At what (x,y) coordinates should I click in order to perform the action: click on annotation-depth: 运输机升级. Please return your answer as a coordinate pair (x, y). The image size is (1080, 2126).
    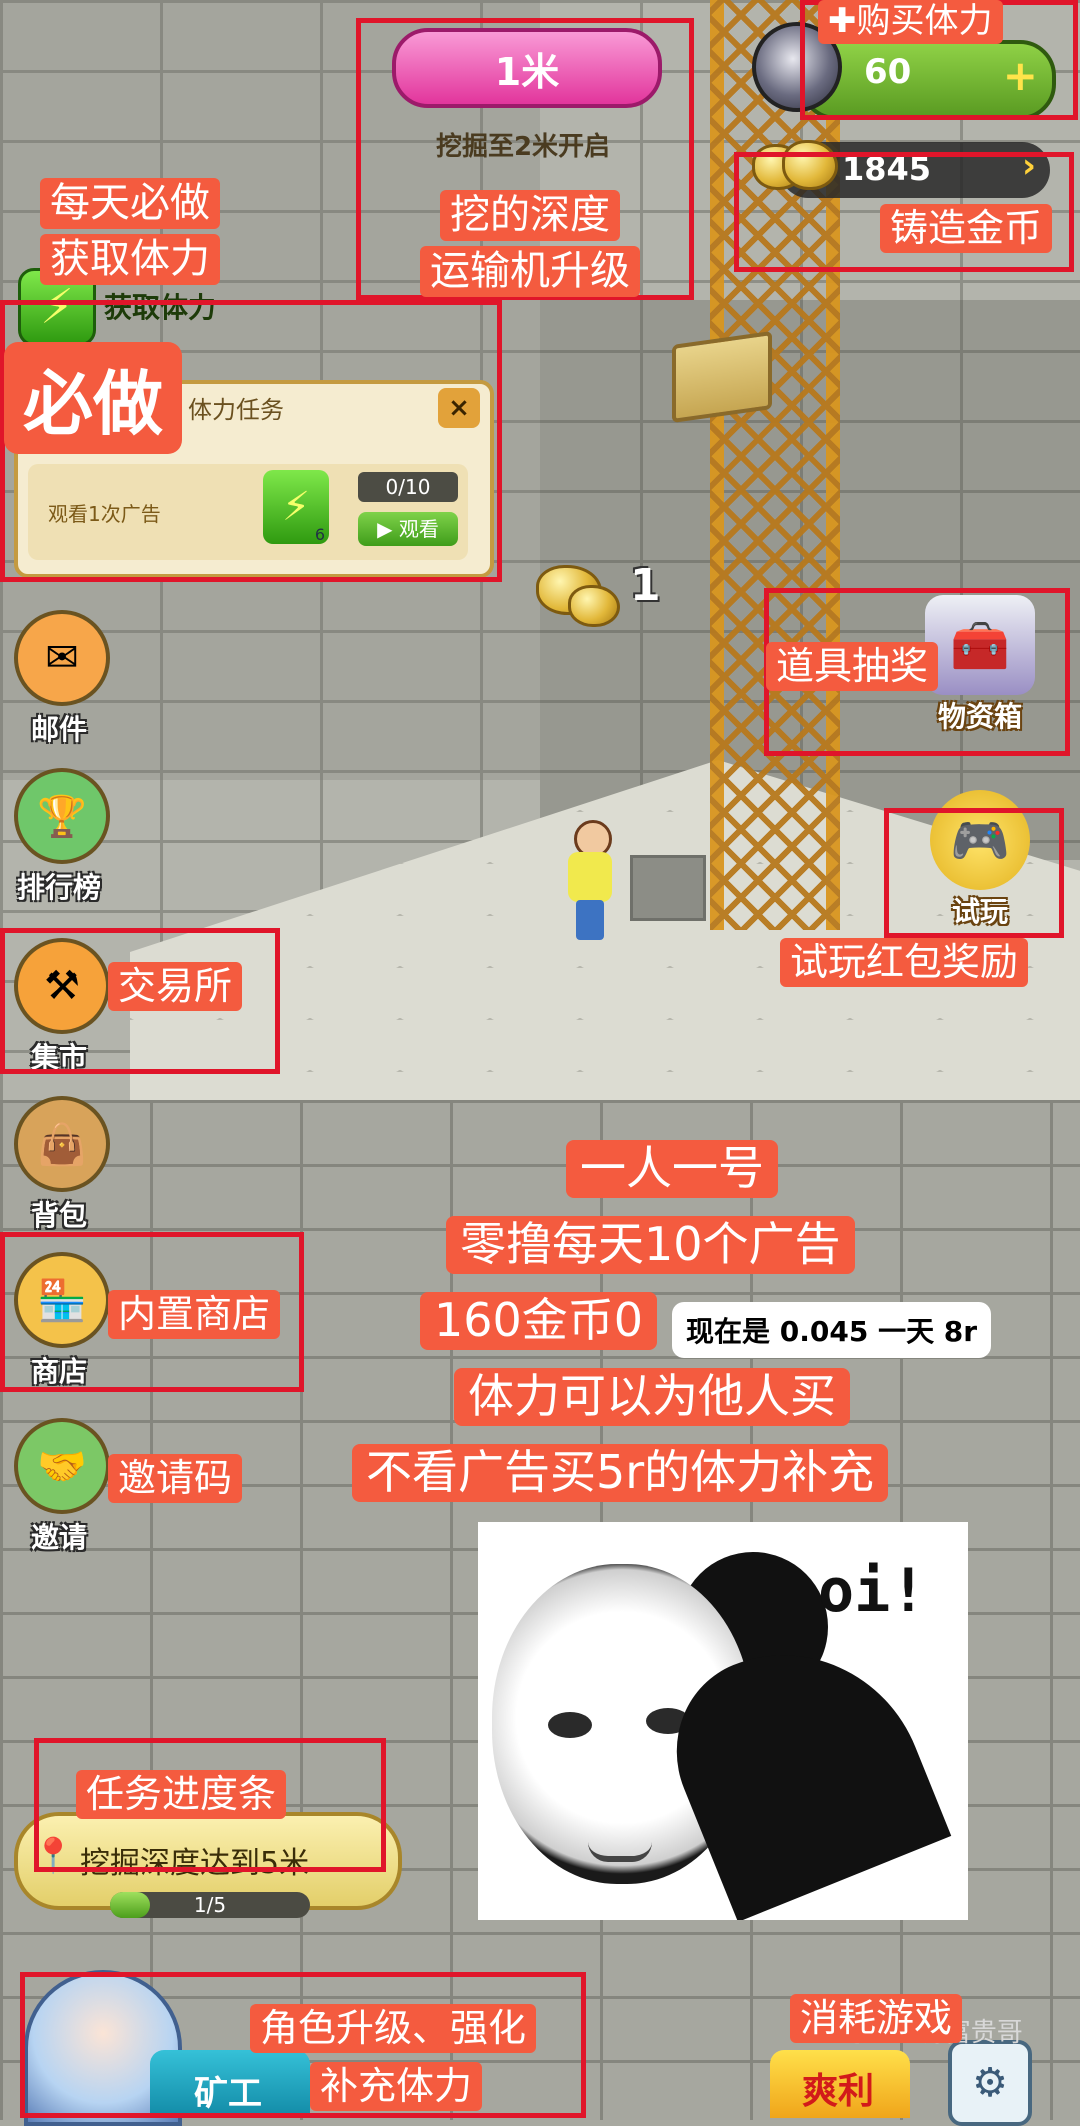
    Looking at the image, I should click on (530, 272).